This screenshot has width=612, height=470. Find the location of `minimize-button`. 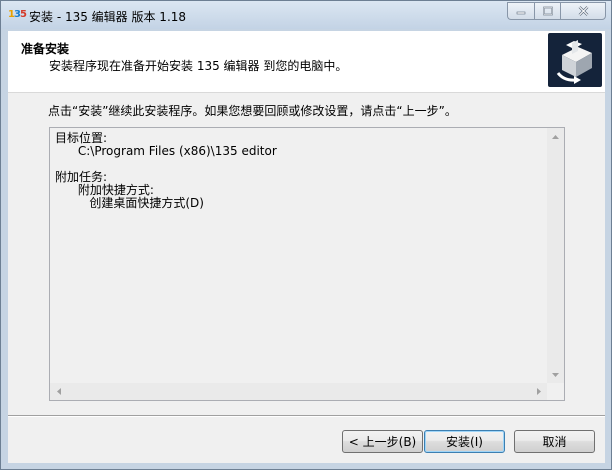

minimize-button is located at coordinates (520, 11).